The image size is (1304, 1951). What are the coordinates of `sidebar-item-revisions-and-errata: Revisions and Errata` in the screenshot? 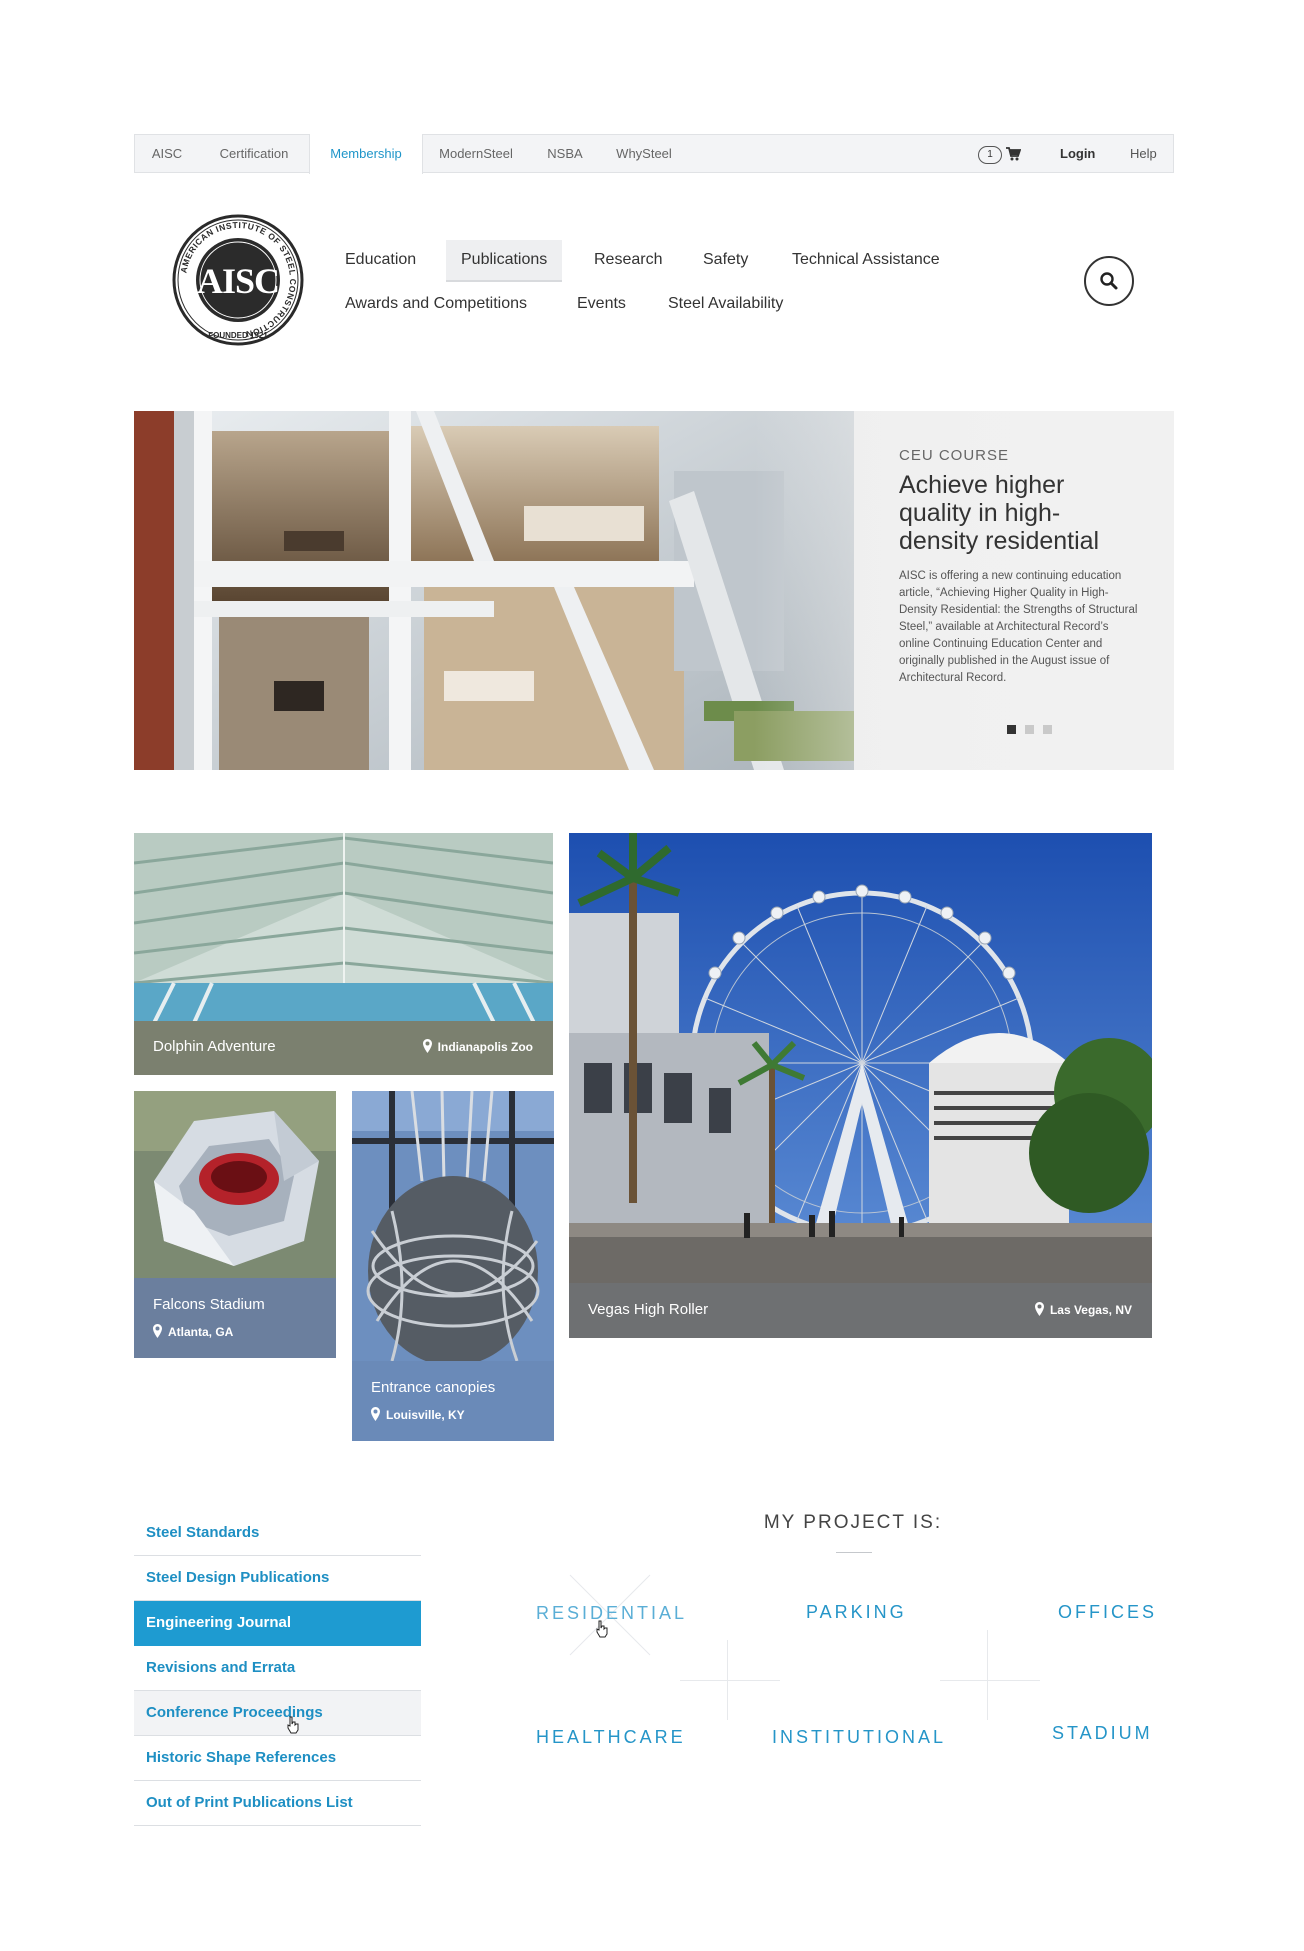 It's located at (277, 1668).